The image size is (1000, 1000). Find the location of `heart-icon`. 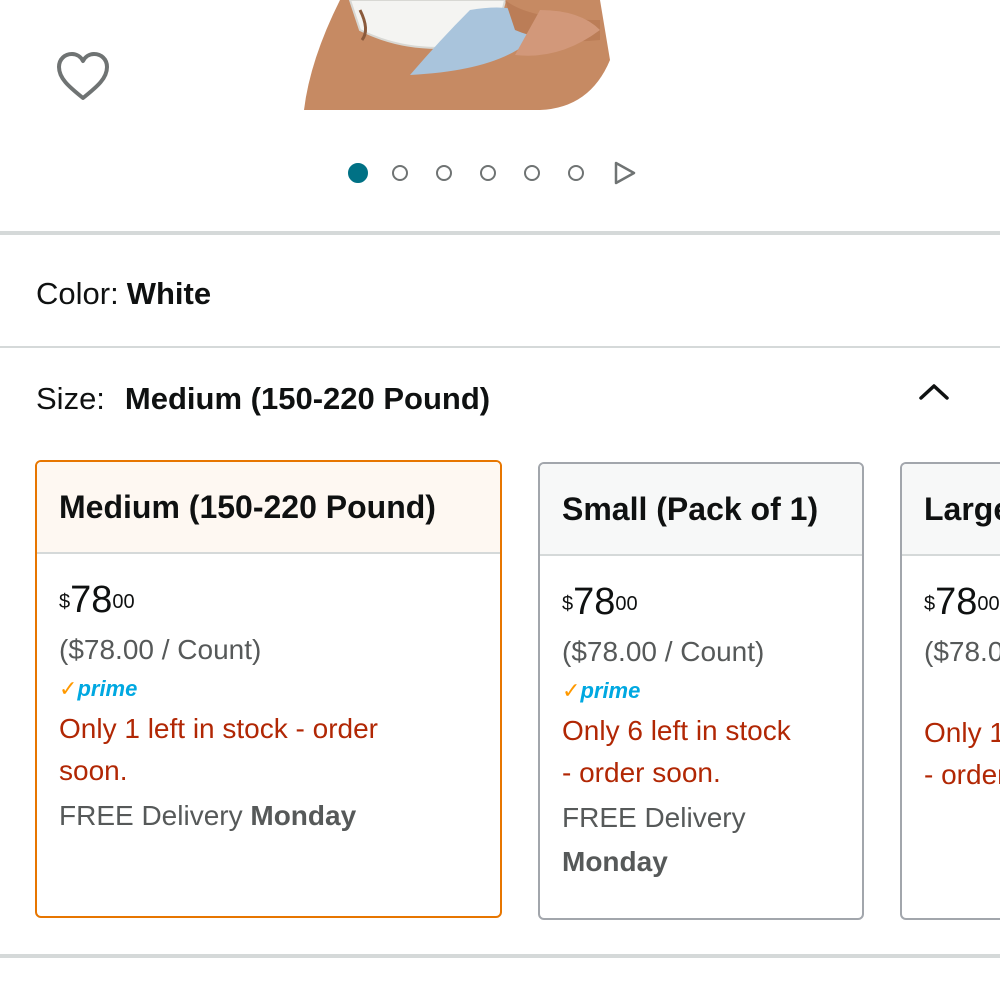

heart-icon is located at coordinates (83, 77).